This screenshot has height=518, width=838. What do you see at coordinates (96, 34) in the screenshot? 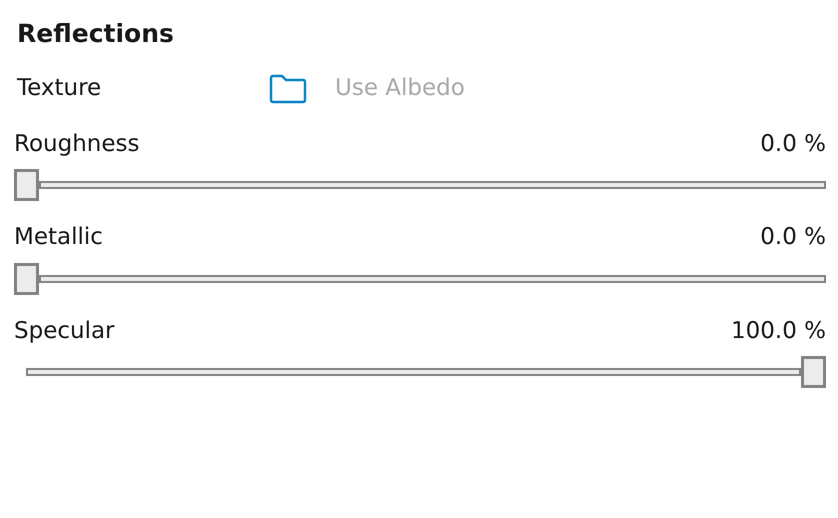
I see `section-title: Reflections` at bounding box center [96, 34].